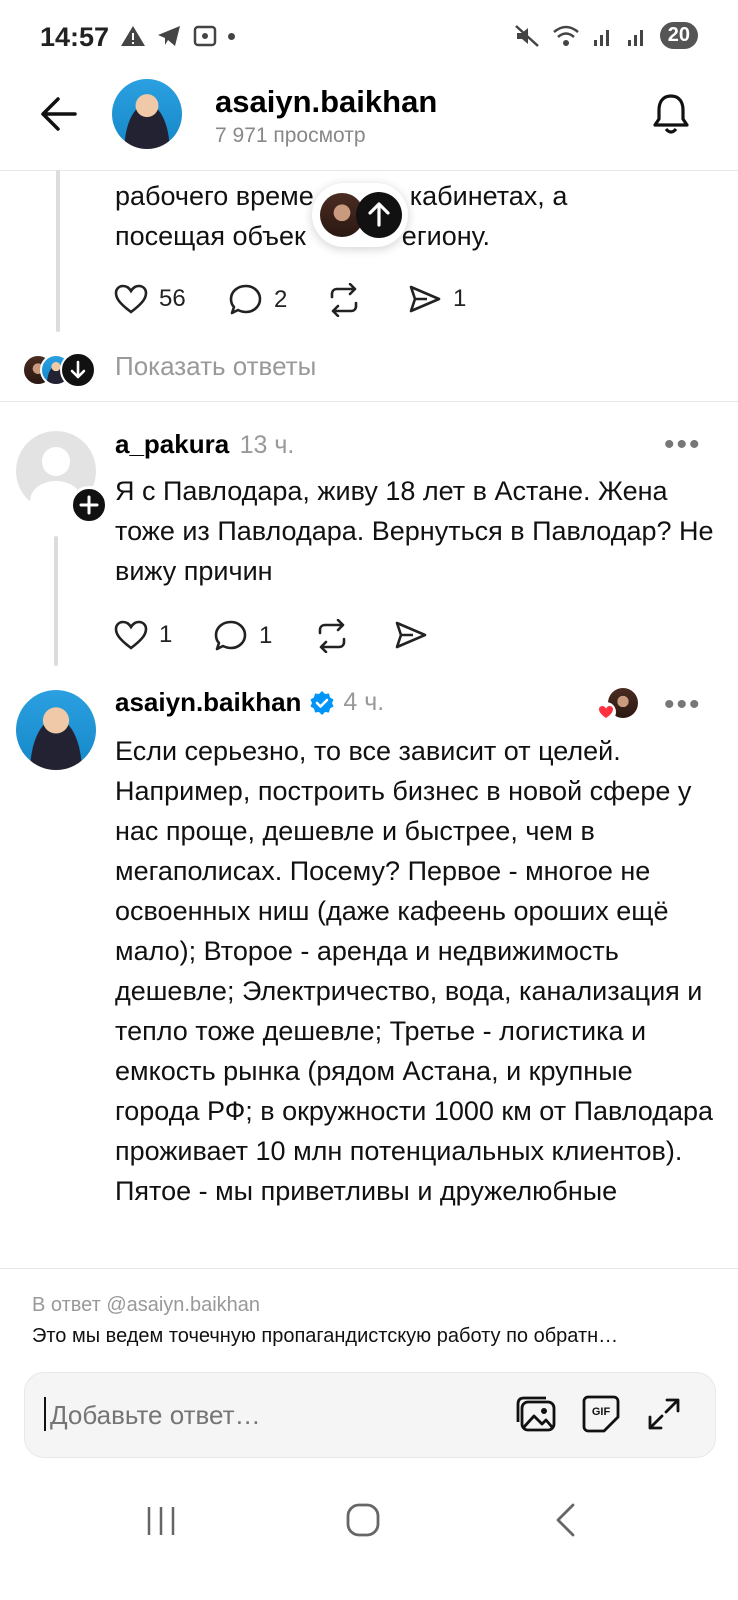 The height and width of the screenshot is (1600, 738). I want to click on comment-action: 2, so click(257, 300).